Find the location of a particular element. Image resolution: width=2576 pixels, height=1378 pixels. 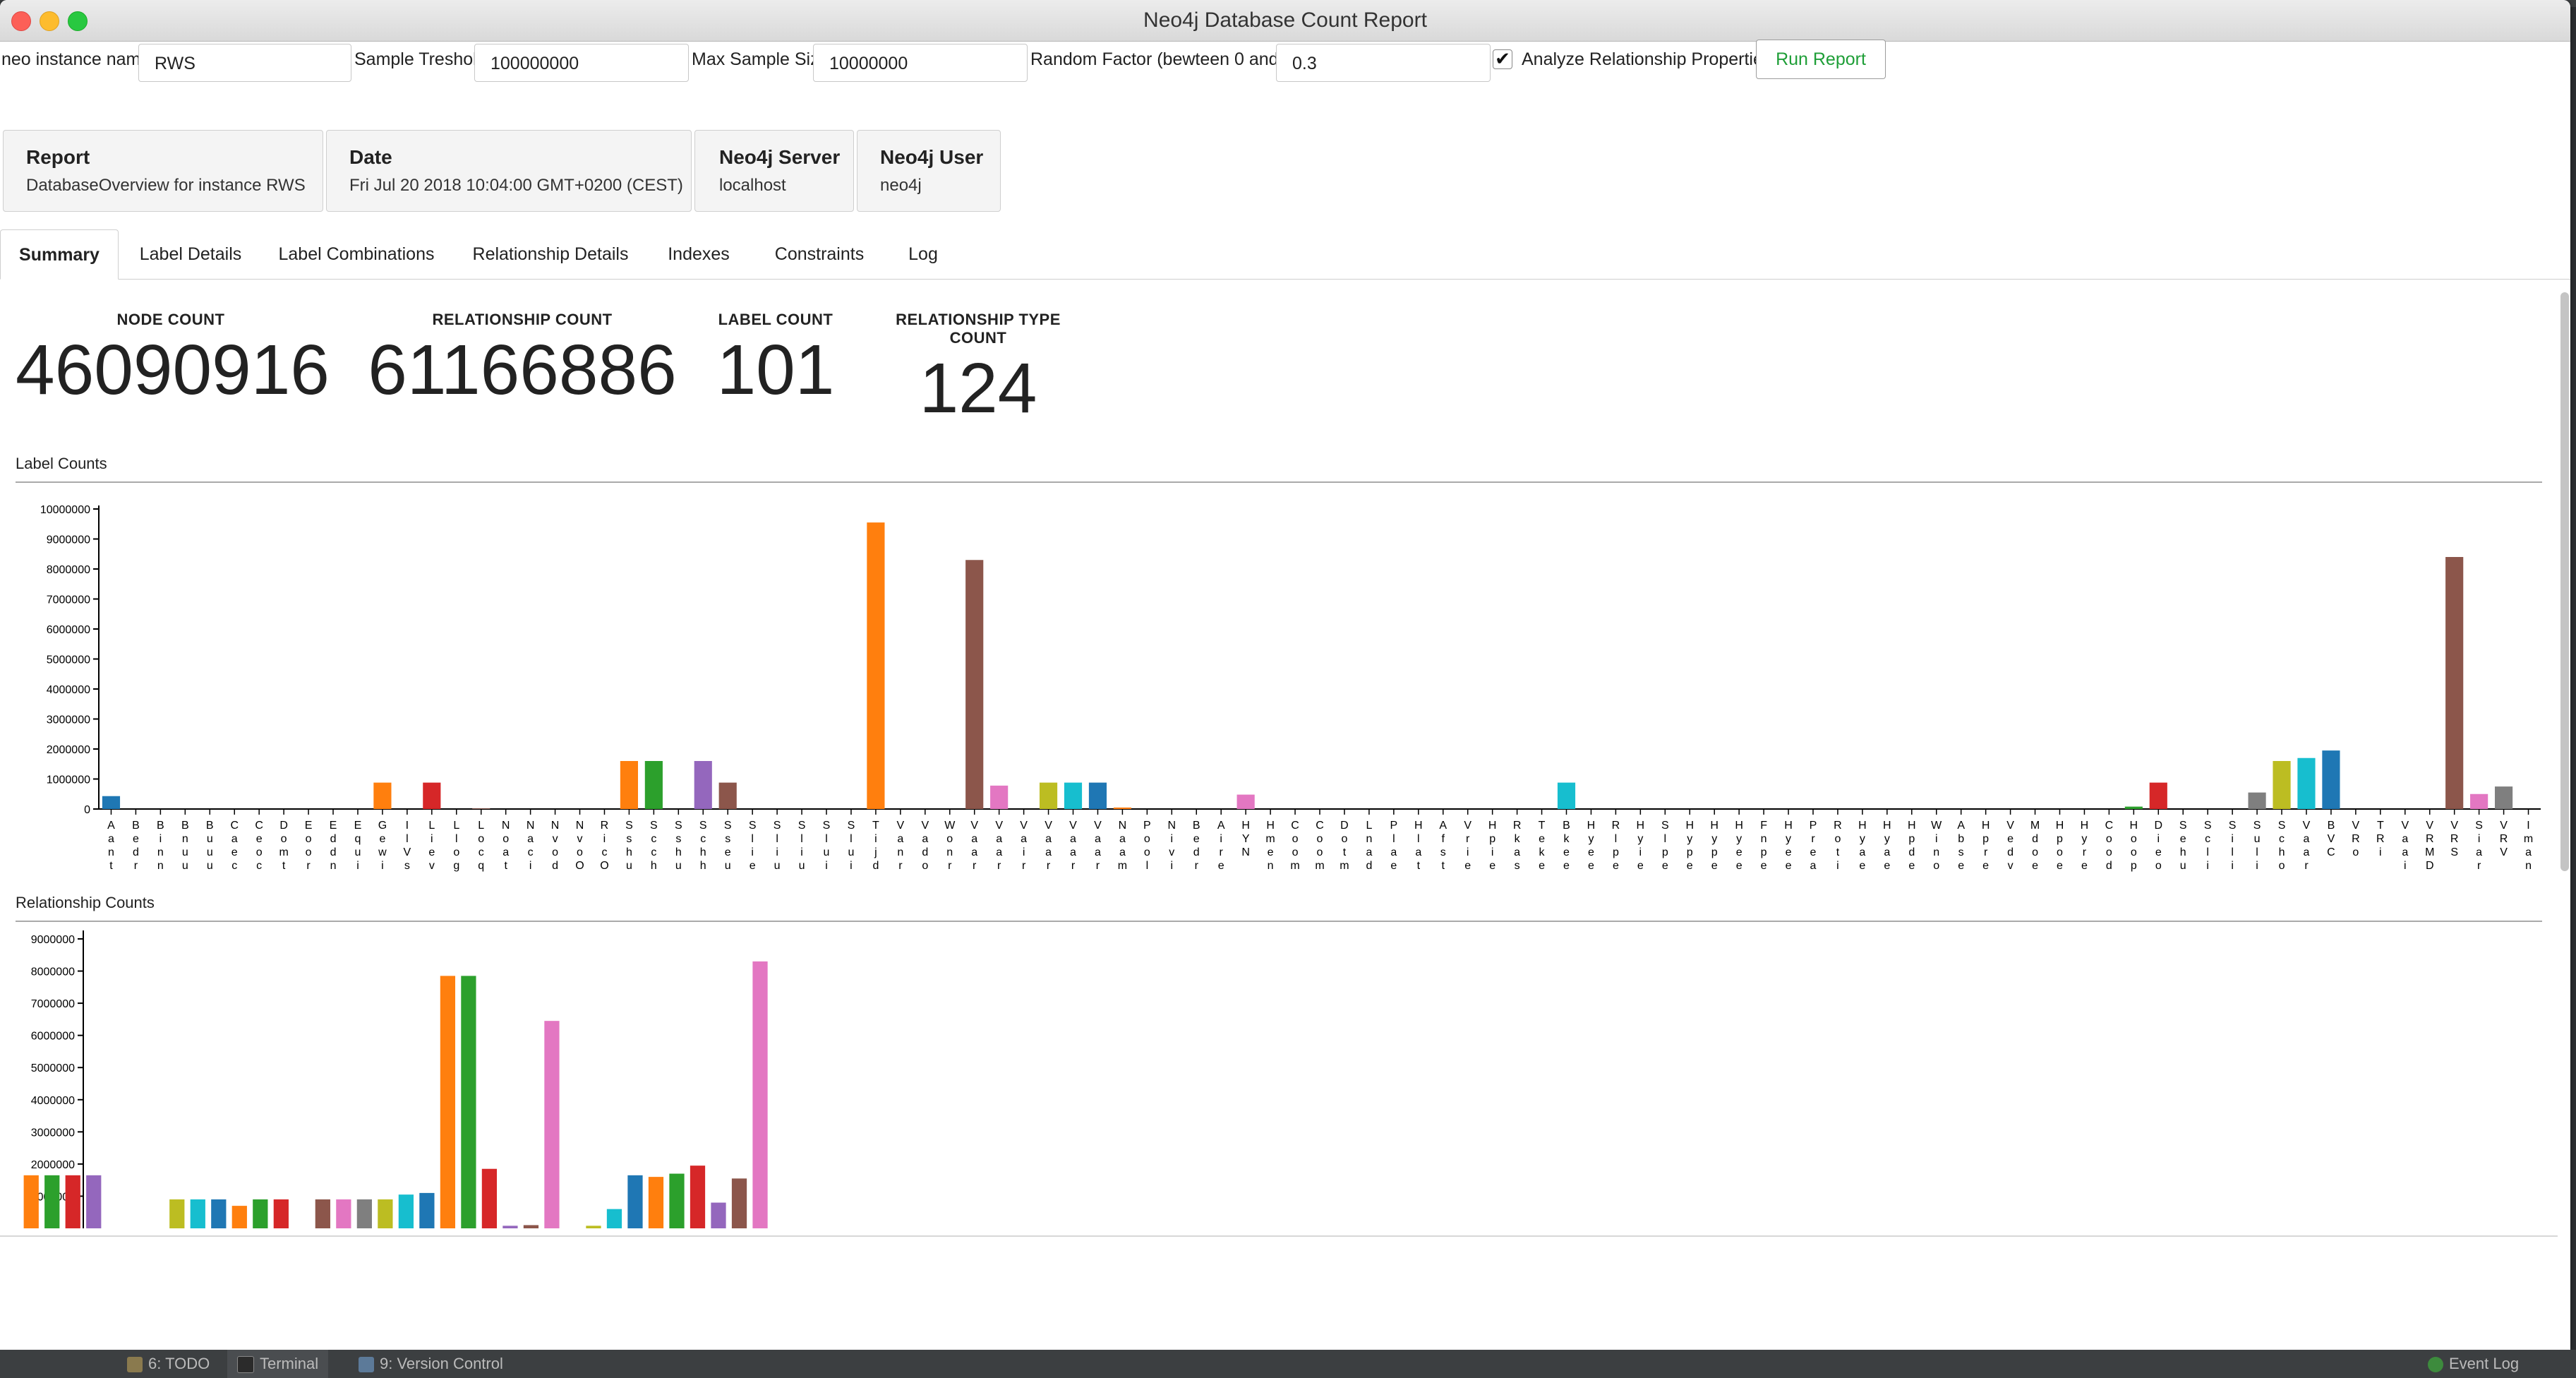

event-log-icon is located at coordinates (2435, 1365).